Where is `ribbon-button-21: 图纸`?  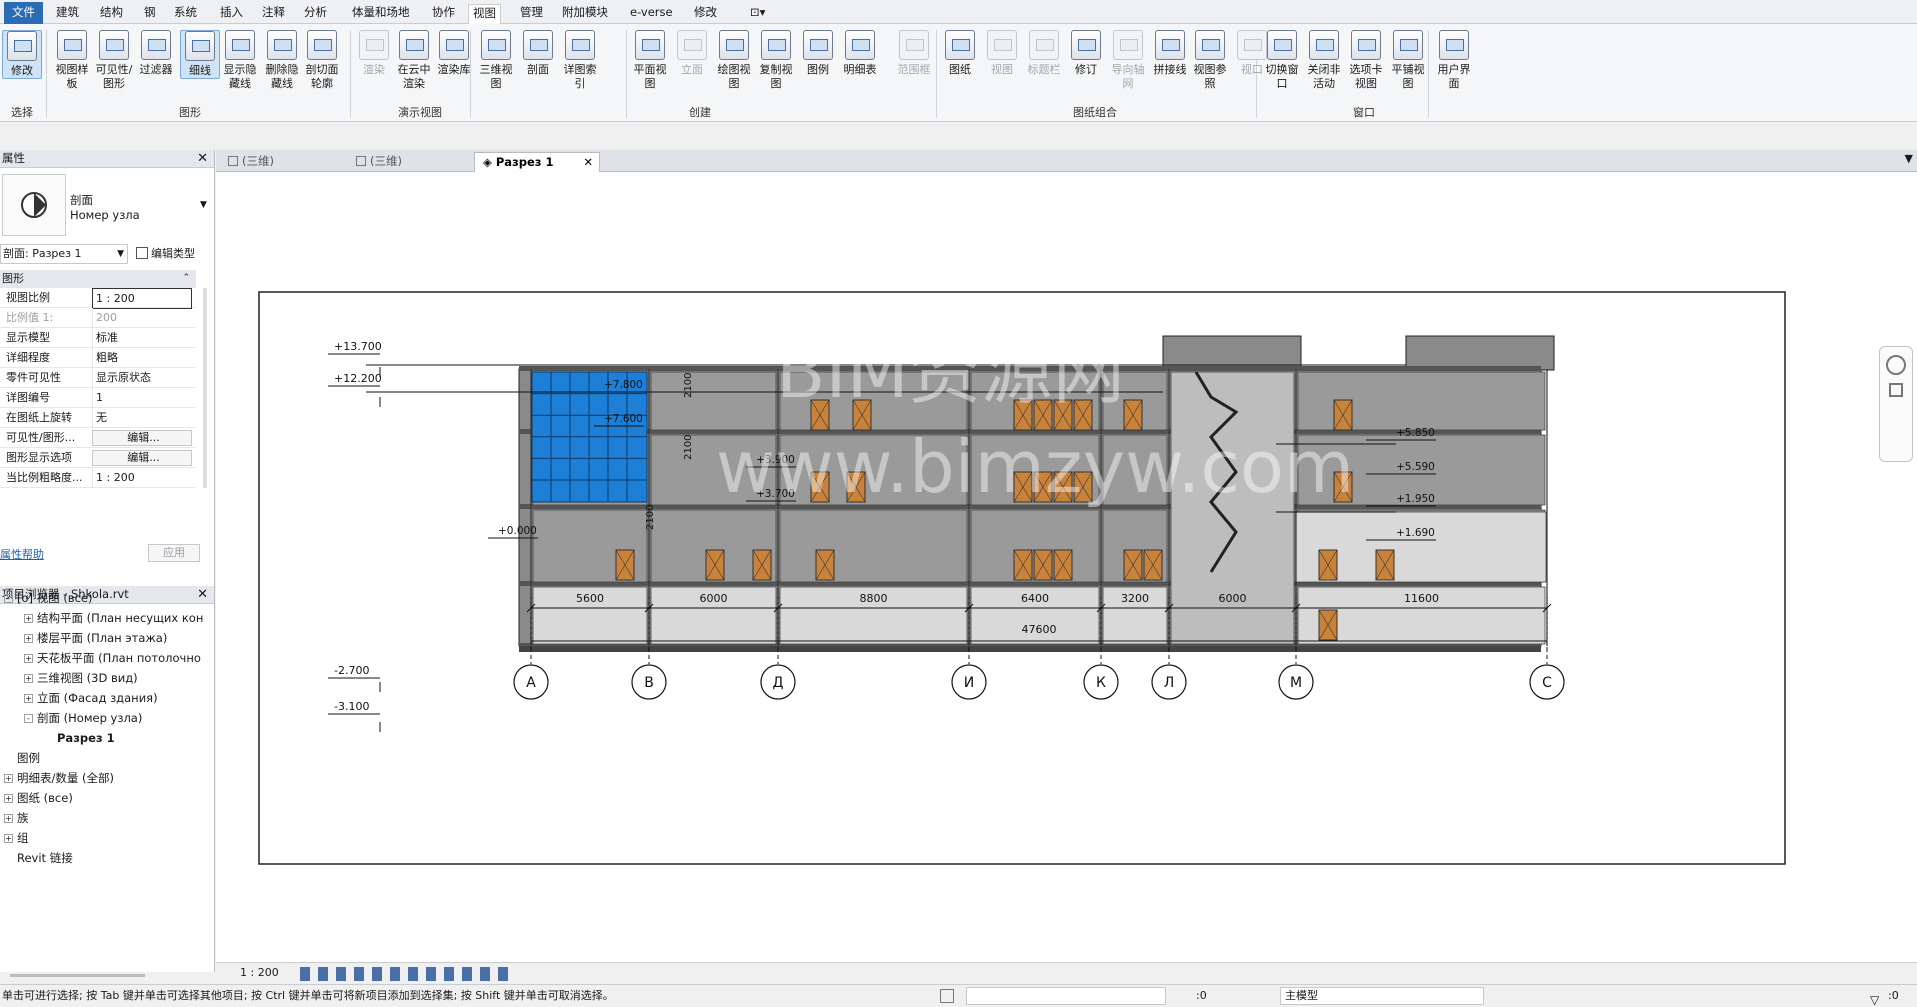 ribbon-button-21: 图纸 is located at coordinates (960, 53).